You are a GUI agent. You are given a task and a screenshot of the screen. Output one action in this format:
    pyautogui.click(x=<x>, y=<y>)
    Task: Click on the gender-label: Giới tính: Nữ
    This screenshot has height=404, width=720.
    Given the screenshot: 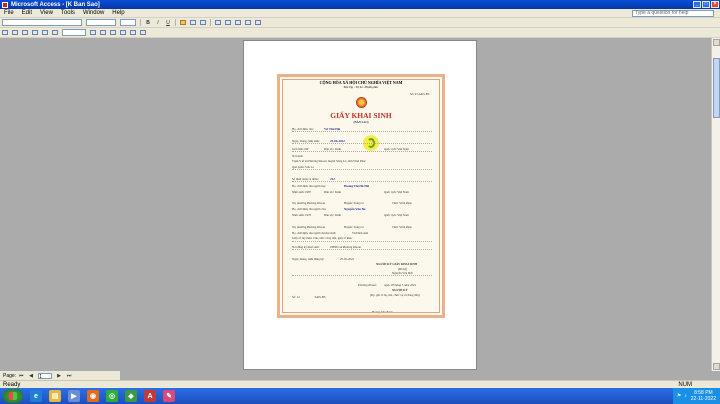 What is the action you would take?
    pyautogui.click(x=300, y=149)
    